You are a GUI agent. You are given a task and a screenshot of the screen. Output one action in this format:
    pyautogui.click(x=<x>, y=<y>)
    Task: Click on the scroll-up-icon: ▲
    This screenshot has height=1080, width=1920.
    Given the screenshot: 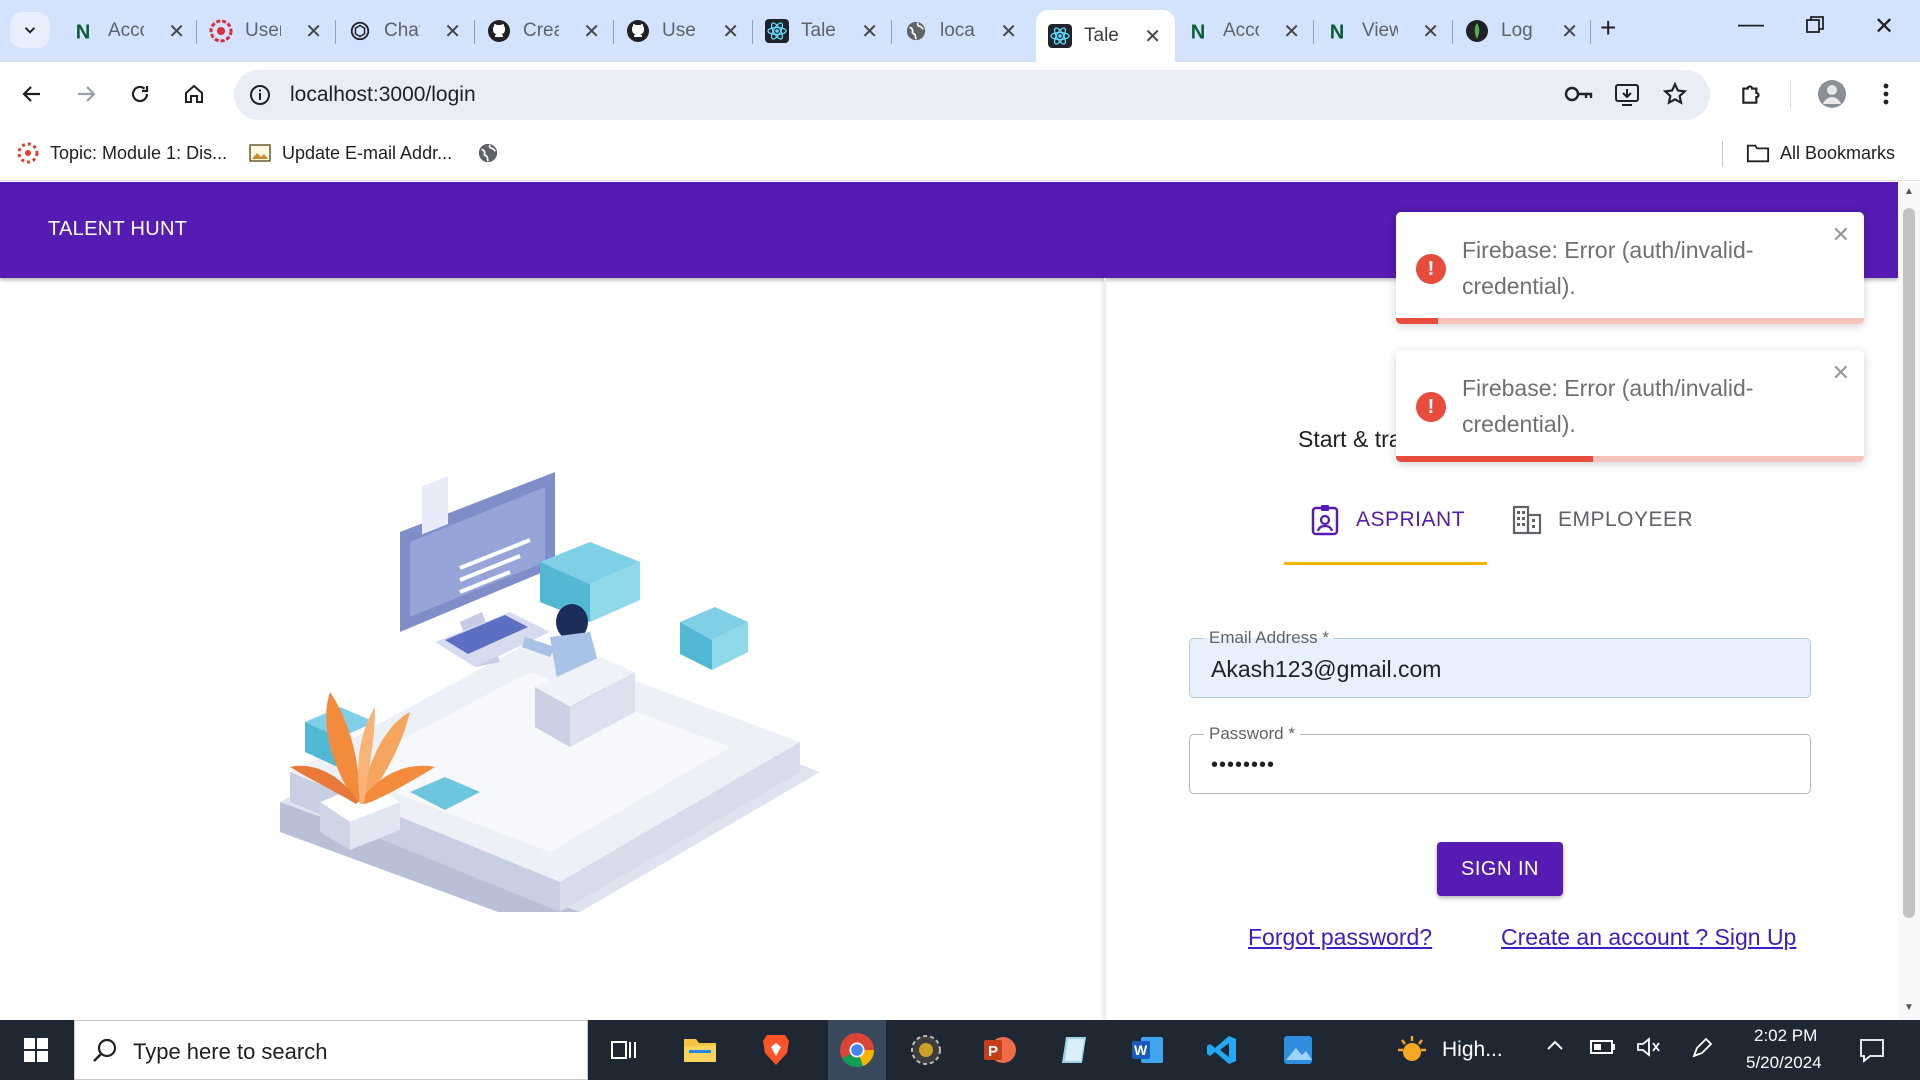 What is the action you would take?
    pyautogui.click(x=1909, y=191)
    